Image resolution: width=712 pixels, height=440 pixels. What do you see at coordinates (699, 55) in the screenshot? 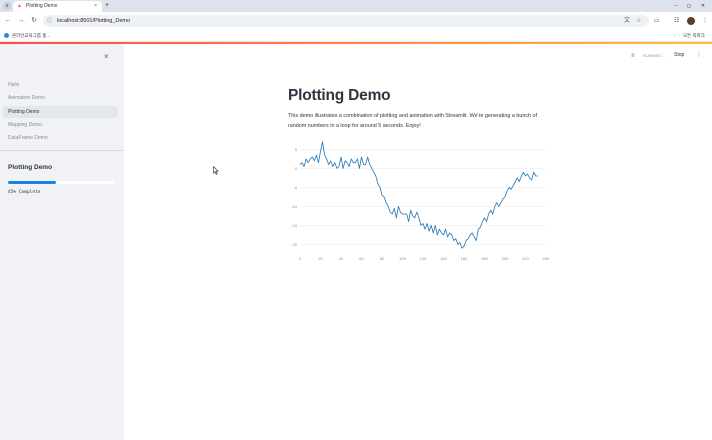
I see `main-menu-icon: ⋮` at bounding box center [699, 55].